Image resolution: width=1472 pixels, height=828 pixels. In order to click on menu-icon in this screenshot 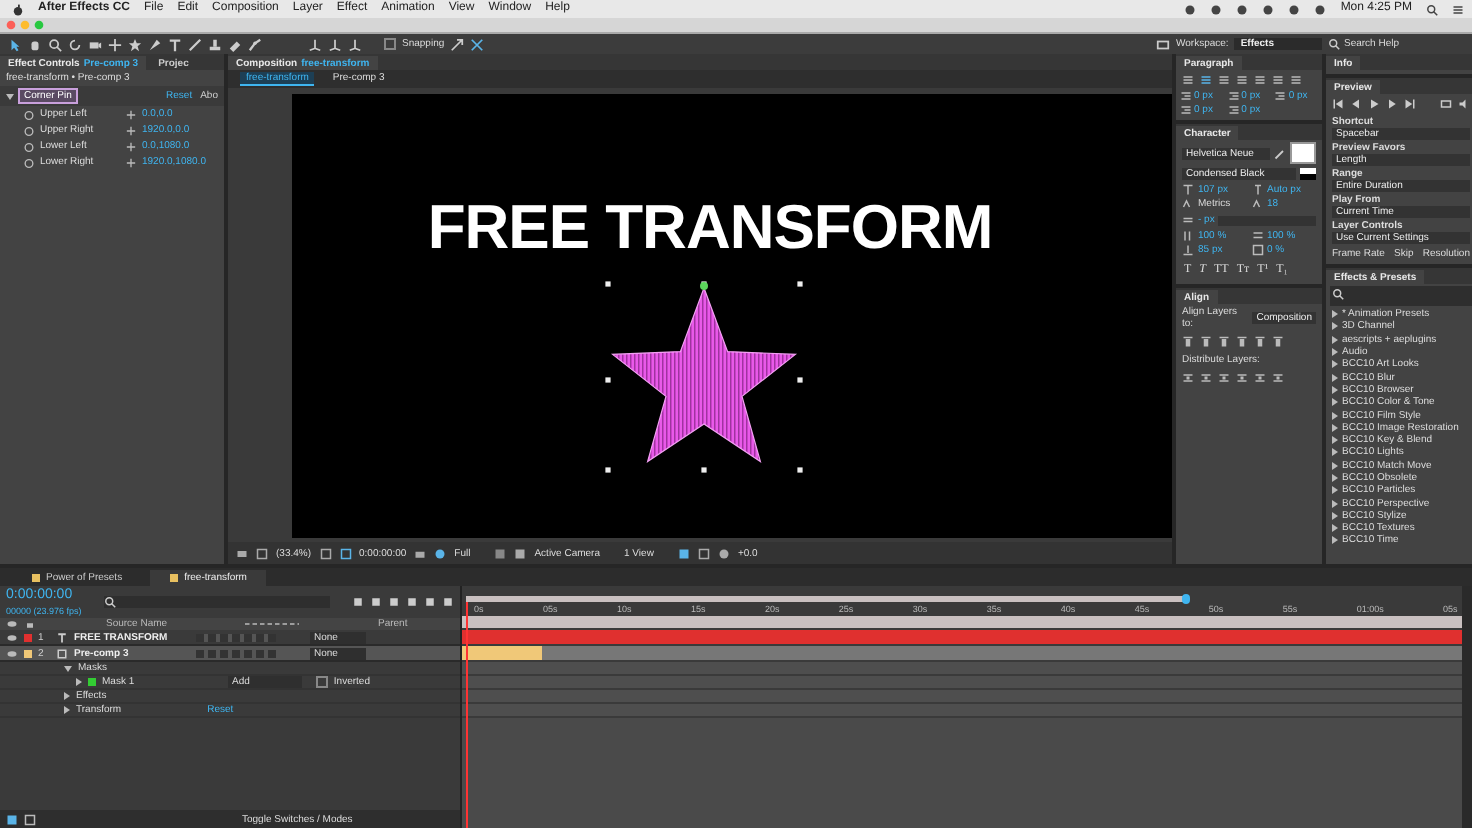, I will do `click(1458, 9)`.